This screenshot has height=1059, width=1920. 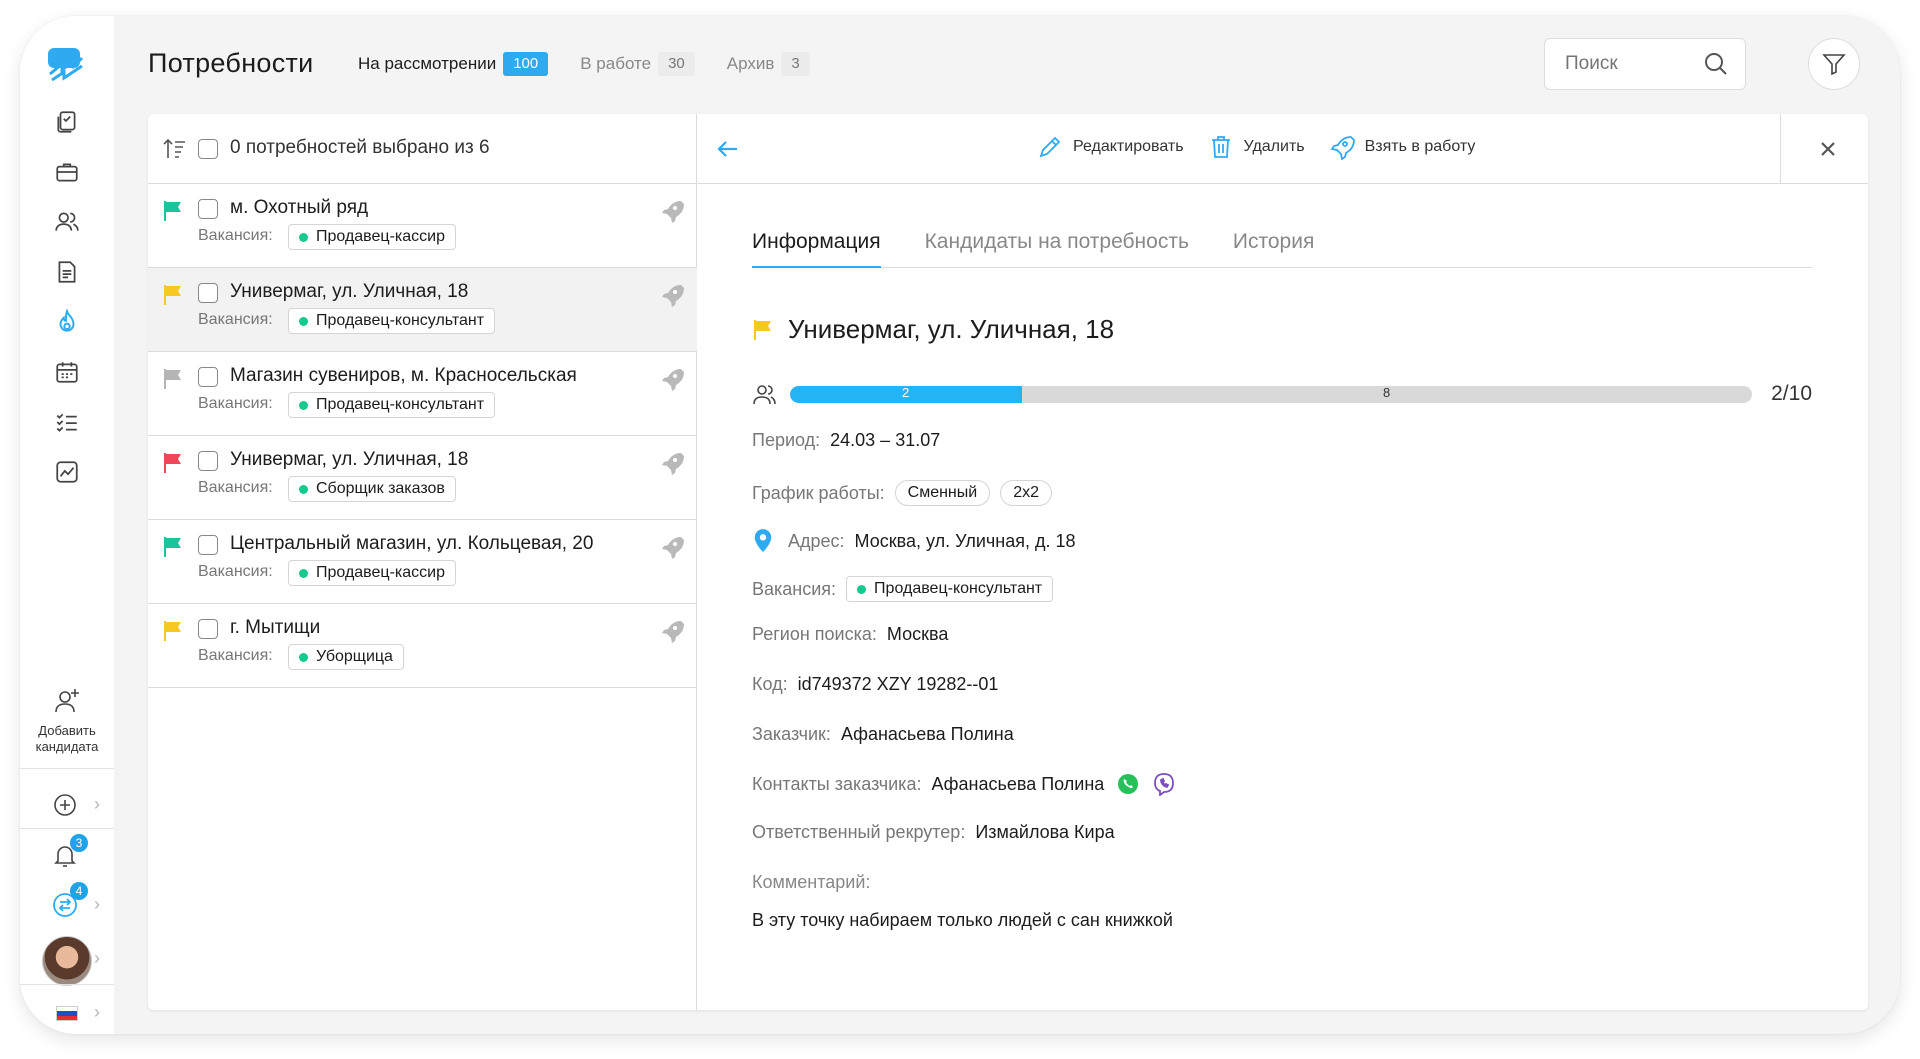 I want to click on take-to-work-button: Взять в работу, so click(x=1402, y=147).